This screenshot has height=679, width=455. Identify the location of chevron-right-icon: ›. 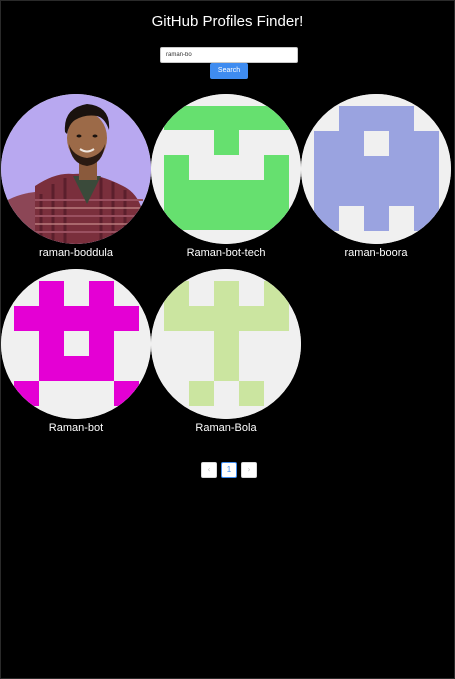
(249, 470).